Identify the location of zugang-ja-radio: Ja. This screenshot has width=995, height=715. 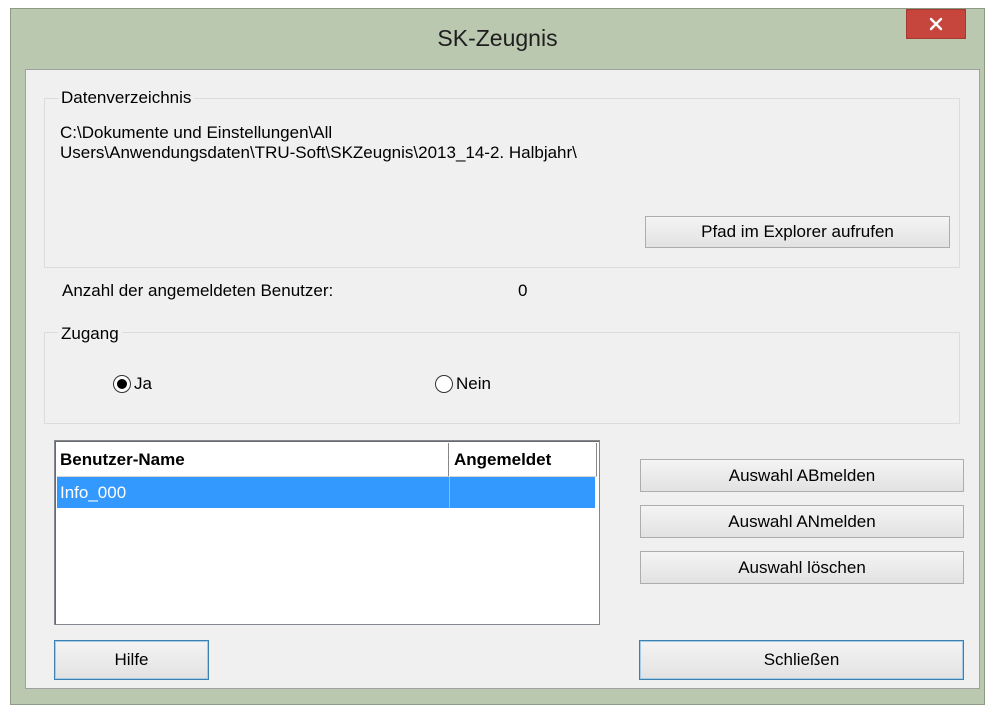
(132, 384).